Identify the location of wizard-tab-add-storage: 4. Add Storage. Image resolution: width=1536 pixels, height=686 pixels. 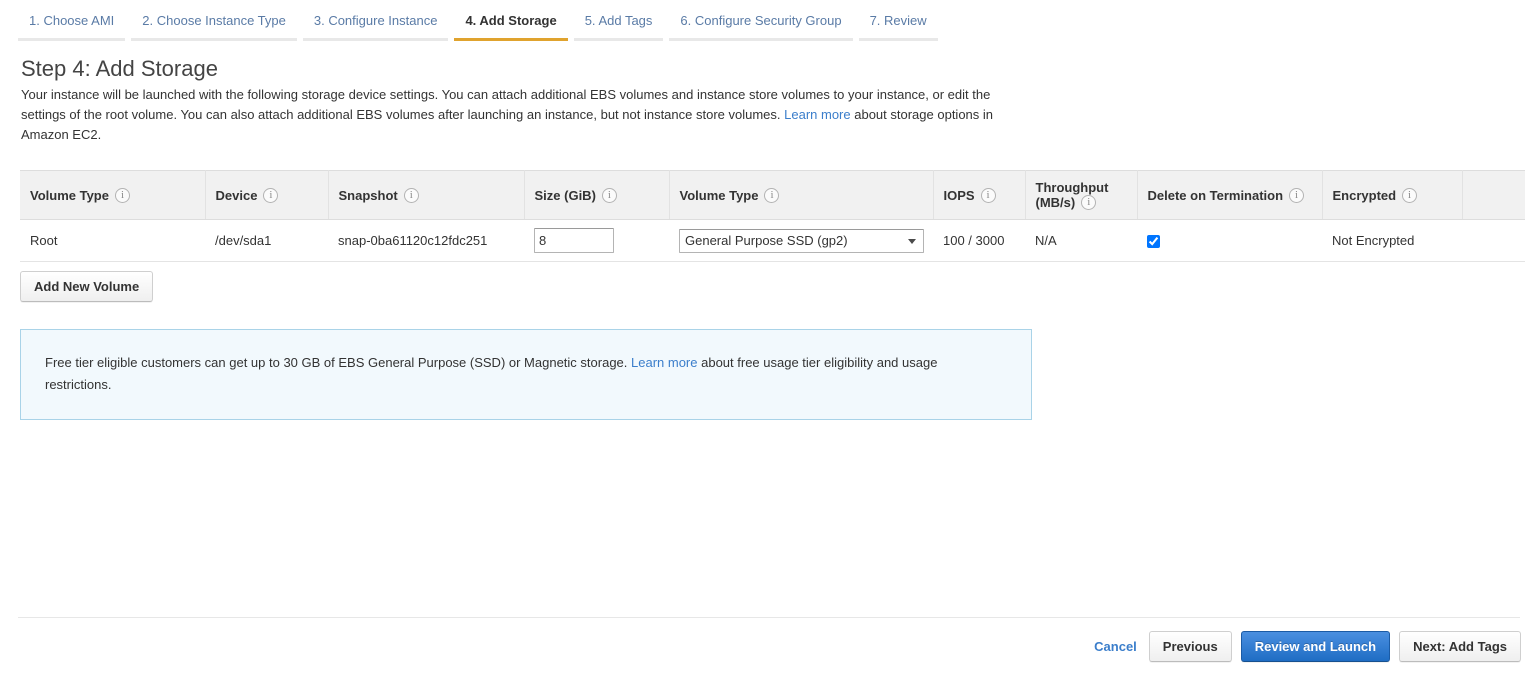
(511, 27).